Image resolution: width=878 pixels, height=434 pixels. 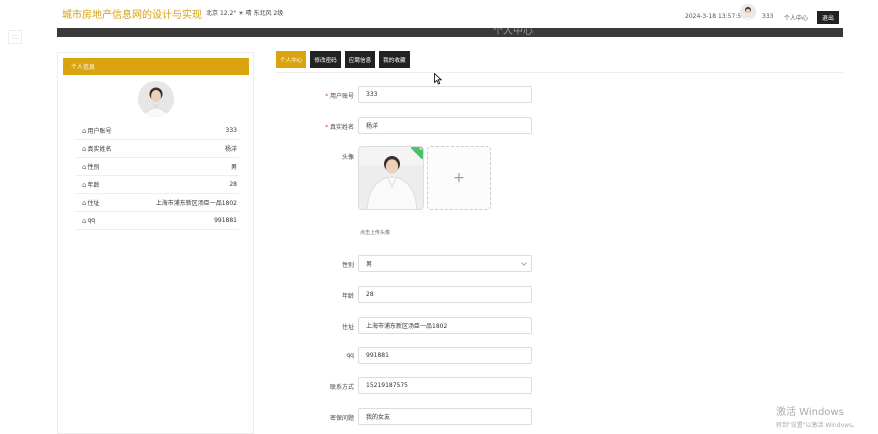 I want to click on phone-input: 15219187575, so click(x=445, y=385).